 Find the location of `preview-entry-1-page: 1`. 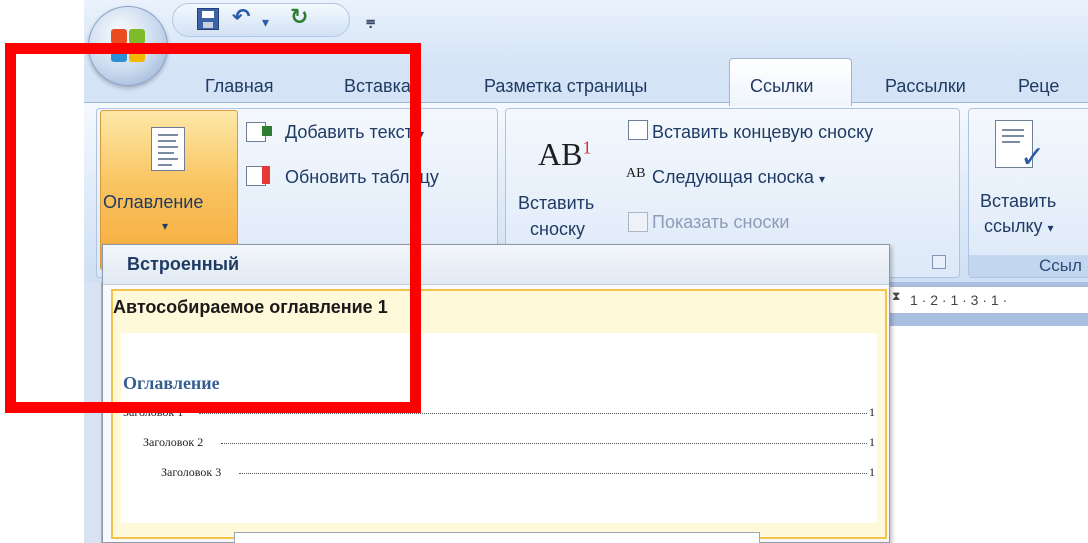

preview-entry-1-page: 1 is located at coordinates (872, 412).